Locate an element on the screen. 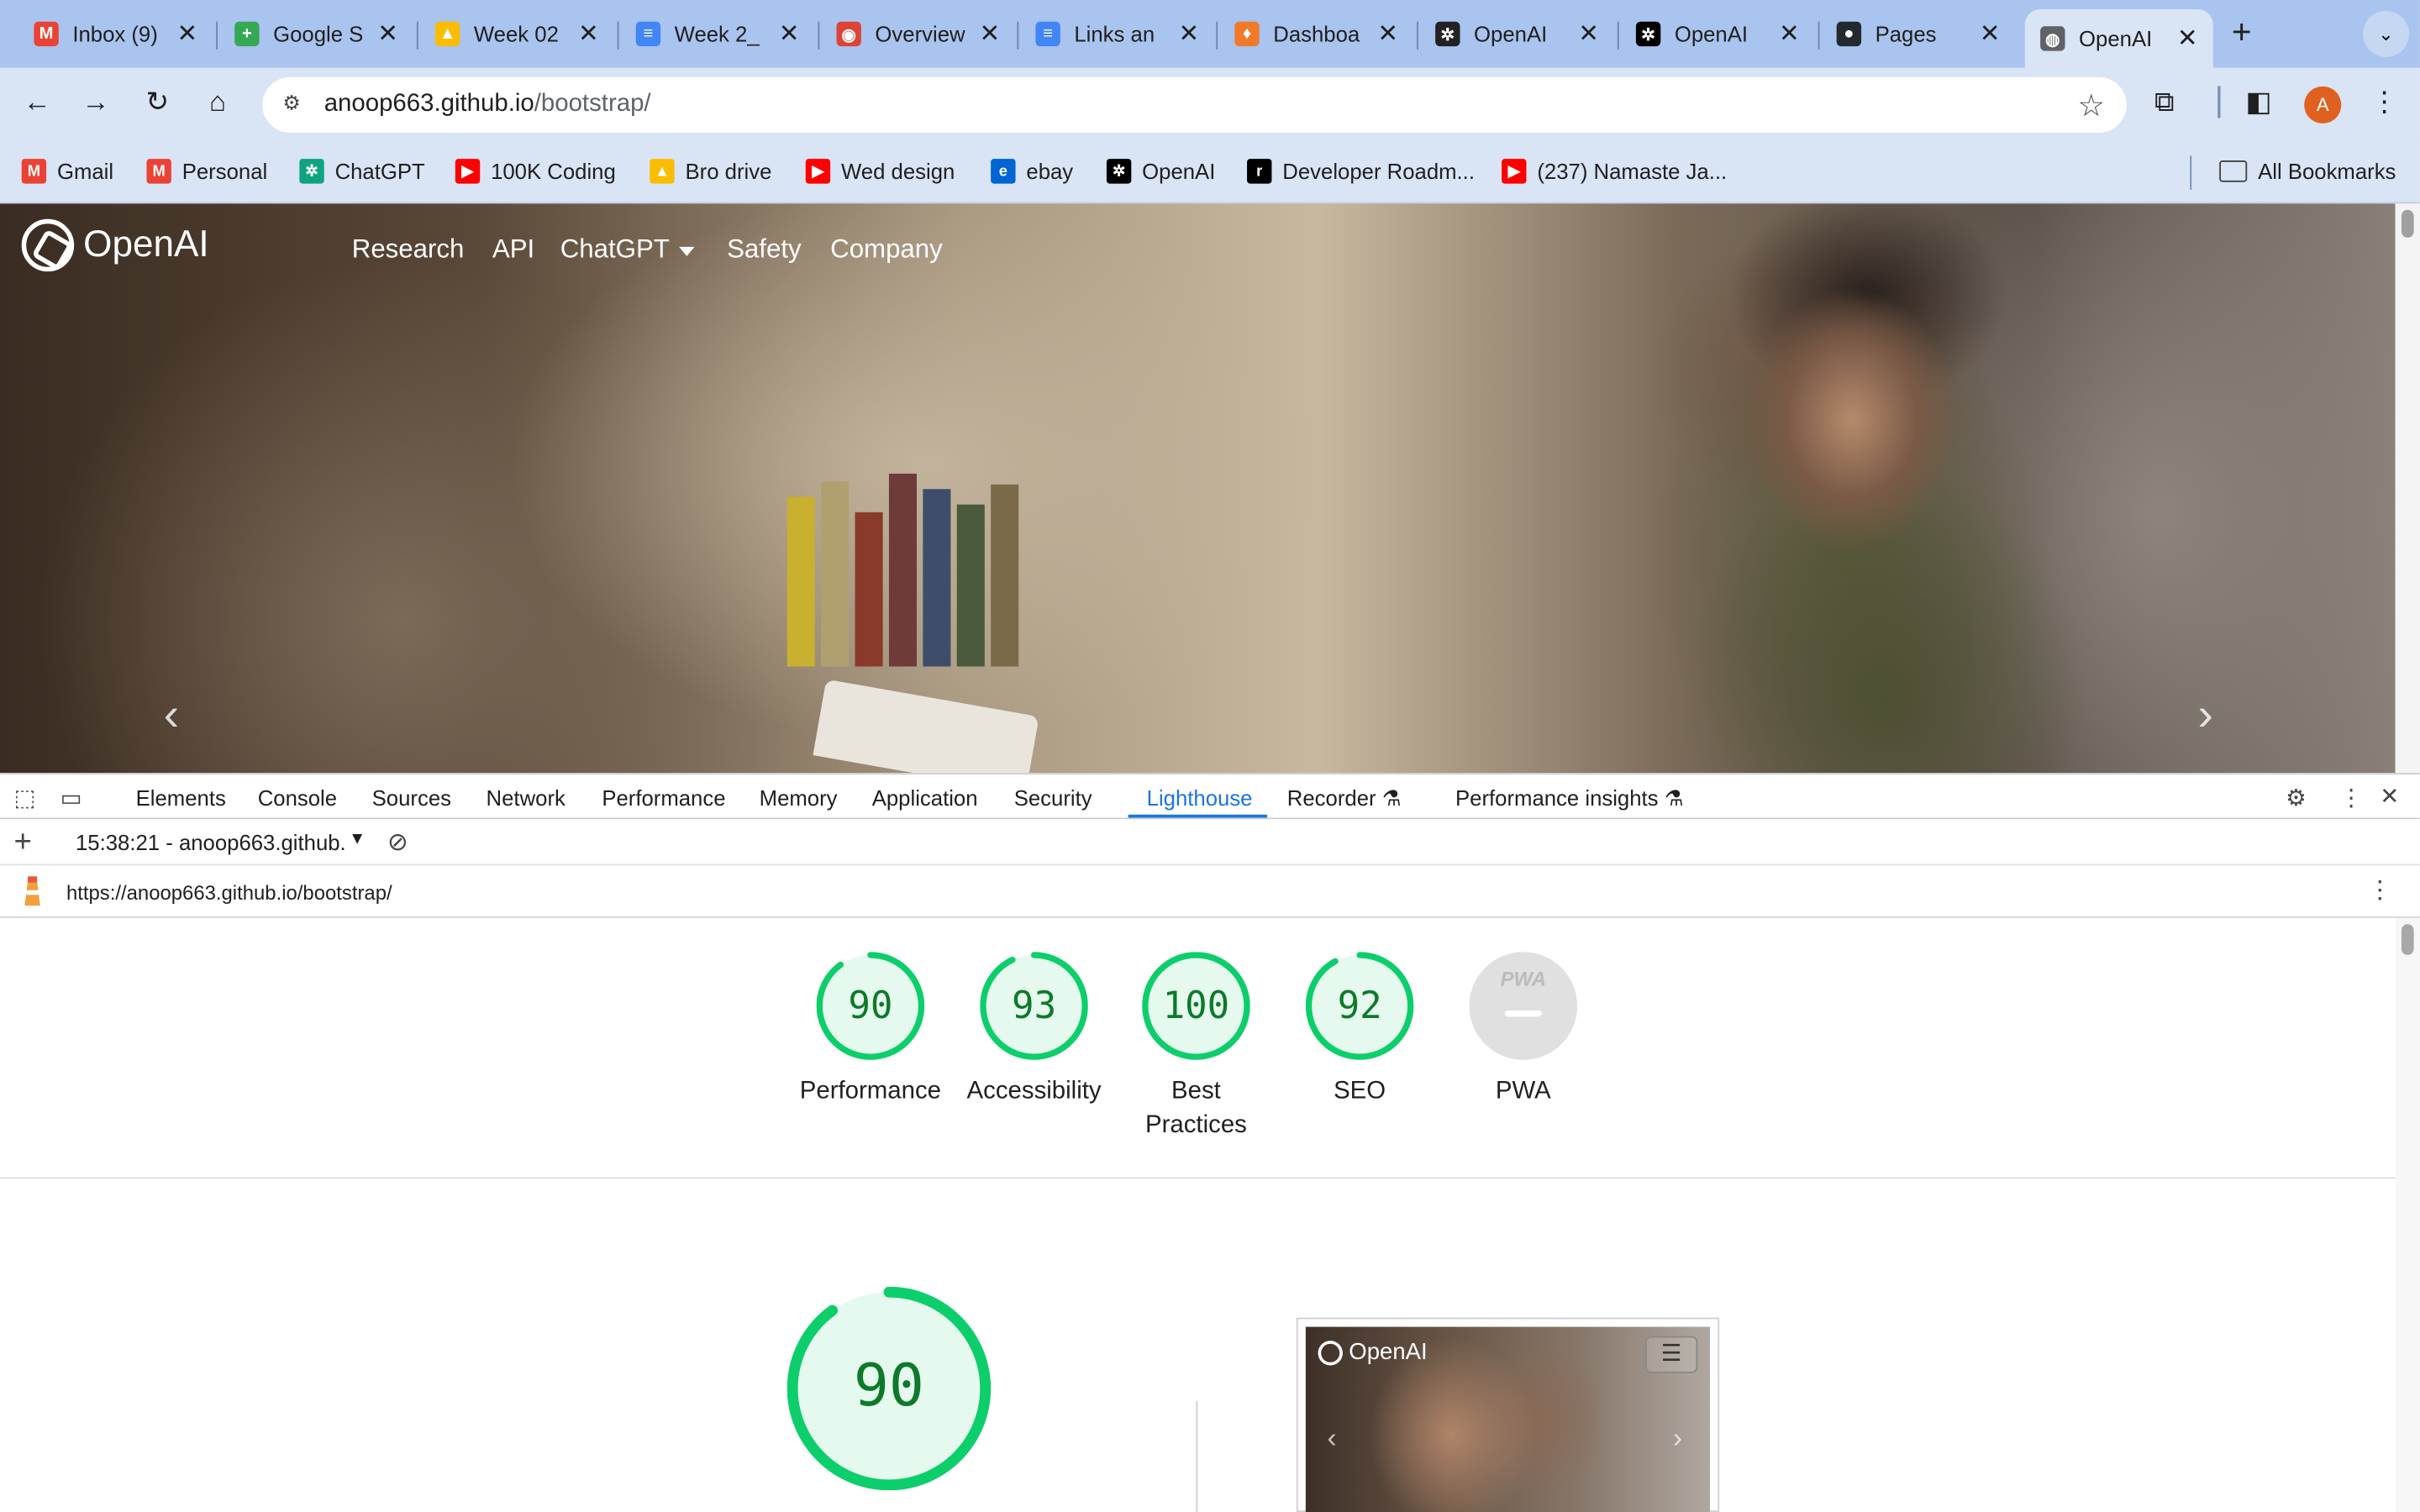  address-bar: ⚙ anoop663.github.io/bootstrap/ ☆ is located at coordinates (1195, 104).